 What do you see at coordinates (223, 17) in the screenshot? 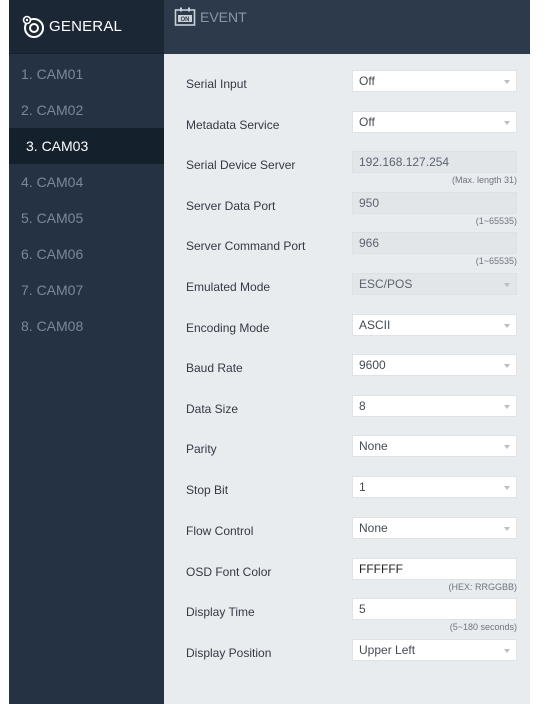
I see `event-title-label: EVENT` at bounding box center [223, 17].